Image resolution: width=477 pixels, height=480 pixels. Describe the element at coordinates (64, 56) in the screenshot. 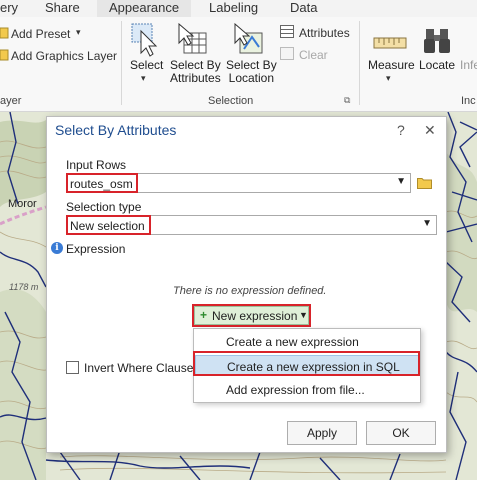

I see `add-graphics-layer-button: Add Graphics Layer` at that location.